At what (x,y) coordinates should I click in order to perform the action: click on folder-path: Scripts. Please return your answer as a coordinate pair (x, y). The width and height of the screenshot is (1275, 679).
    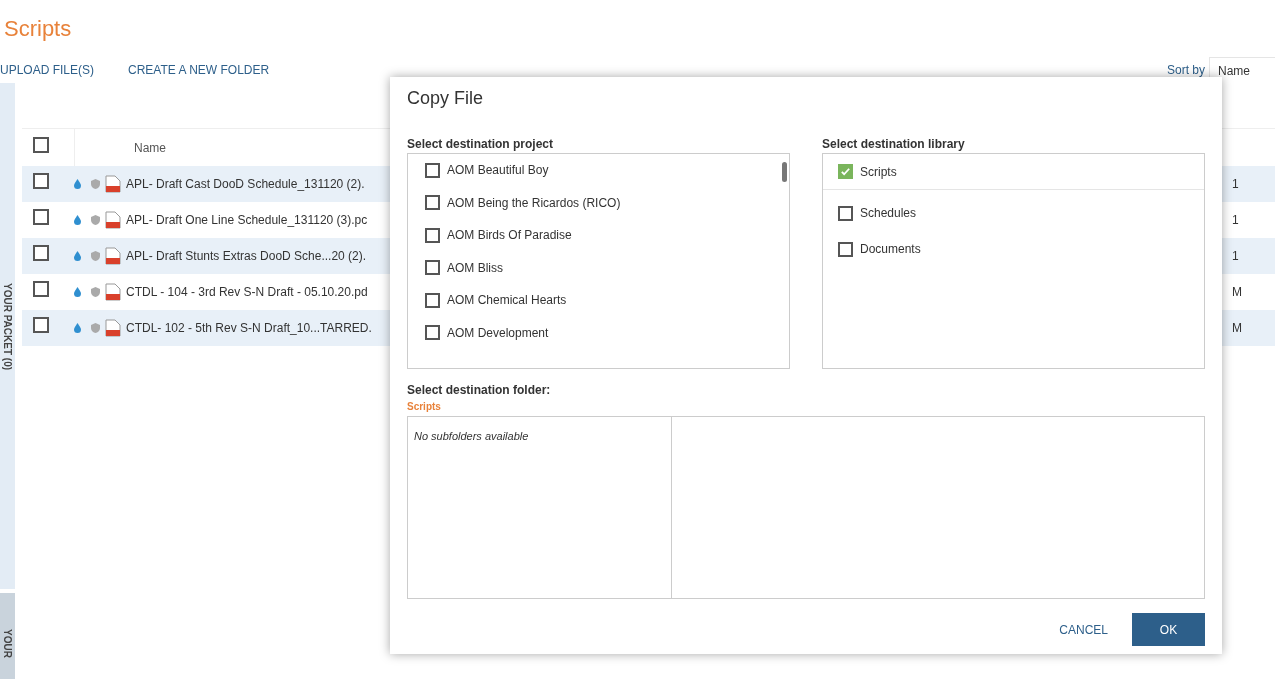
    Looking at the image, I should click on (424, 407).